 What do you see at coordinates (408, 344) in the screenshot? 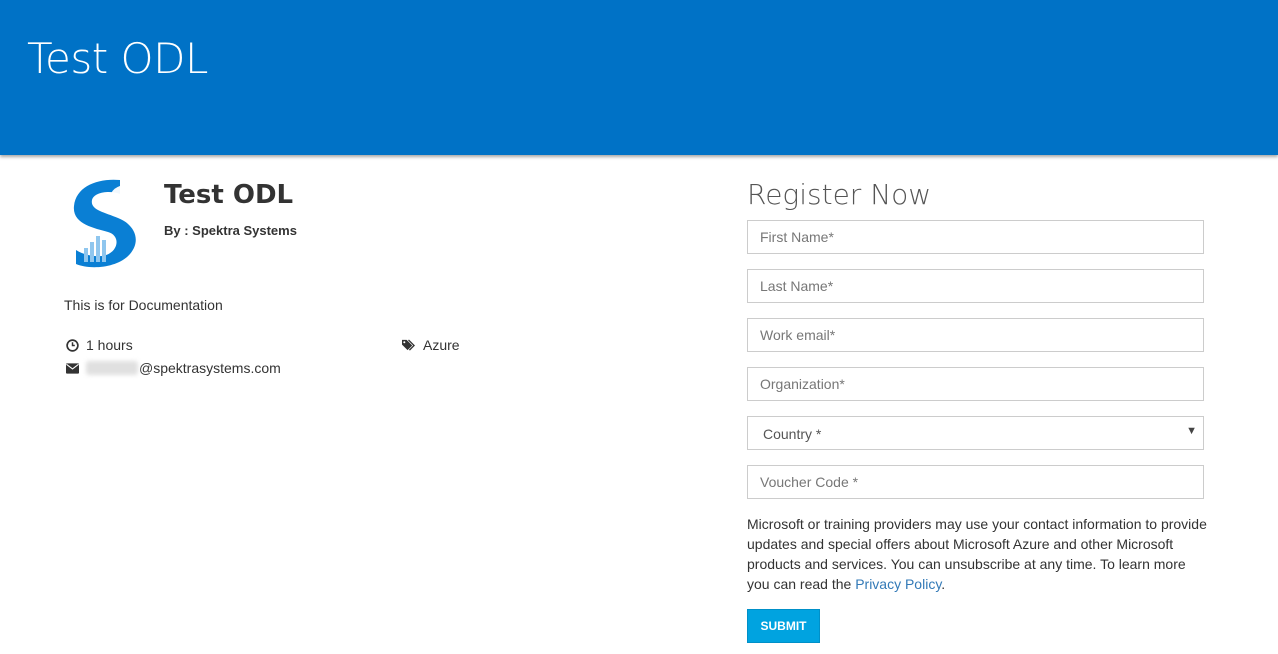
I see `tags-icon` at bounding box center [408, 344].